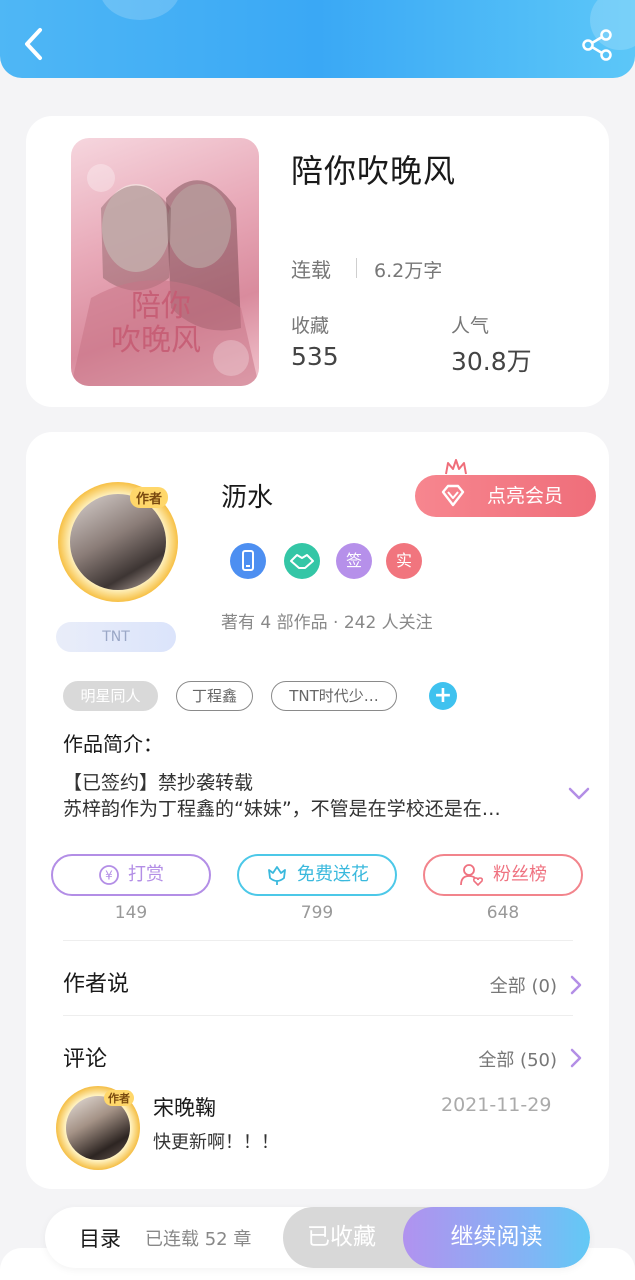  What do you see at coordinates (156, 340) in the screenshot?
I see `svg-text: 吹晚风` at bounding box center [156, 340].